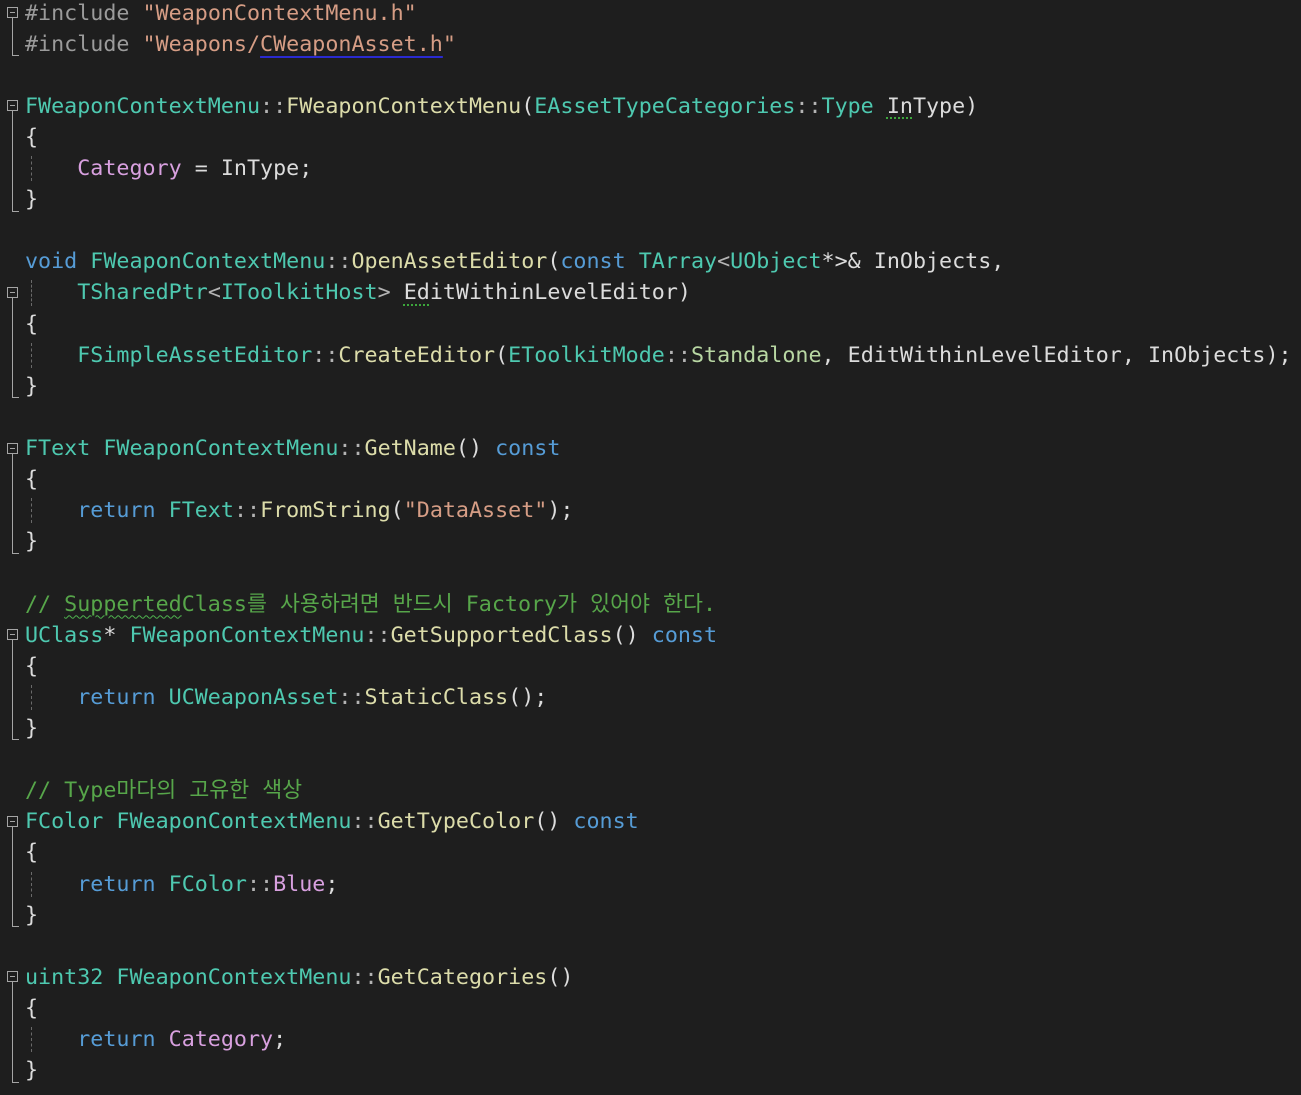 The image size is (1301, 1095). I want to click on preprocessor-directive: #include, so click(77, 13).